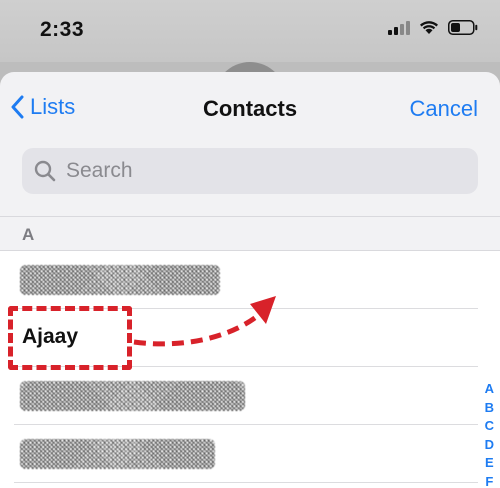  I want to click on index-letter: B, so click(489, 408).